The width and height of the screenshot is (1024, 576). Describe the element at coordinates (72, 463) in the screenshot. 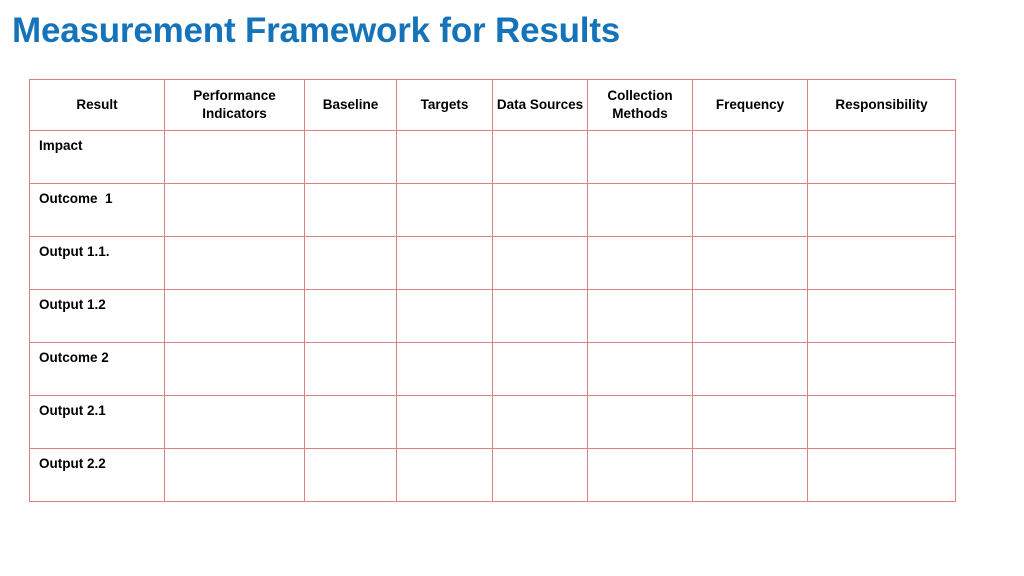

I see `row-label: Output 2.2` at that location.